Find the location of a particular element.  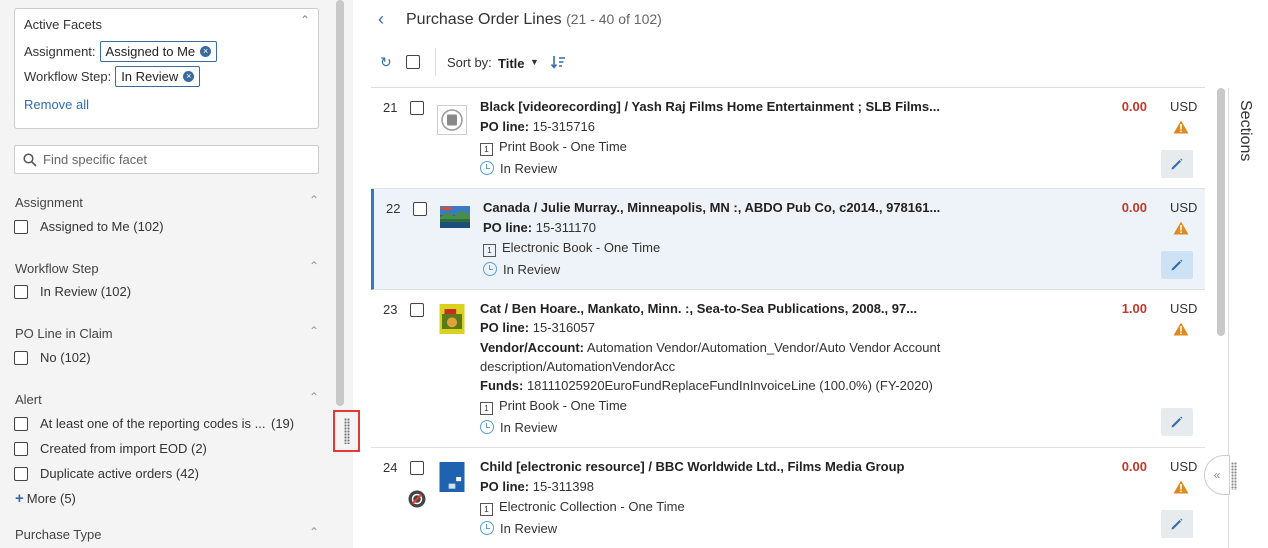

facet-option: Duplicate active orders (42) is located at coordinates (106, 473).